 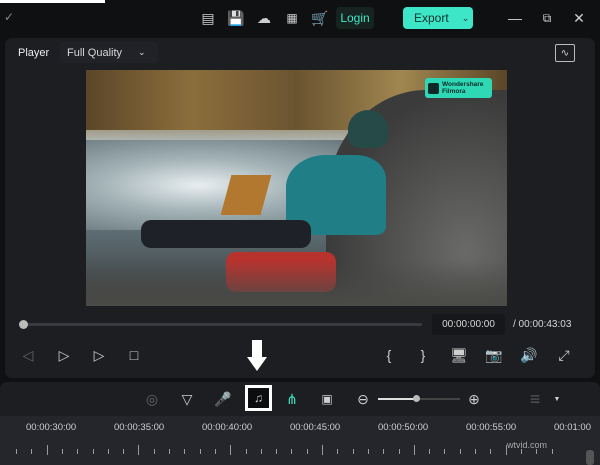 I want to click on cloud-upload-icon: ☁, so click(x=264, y=18).